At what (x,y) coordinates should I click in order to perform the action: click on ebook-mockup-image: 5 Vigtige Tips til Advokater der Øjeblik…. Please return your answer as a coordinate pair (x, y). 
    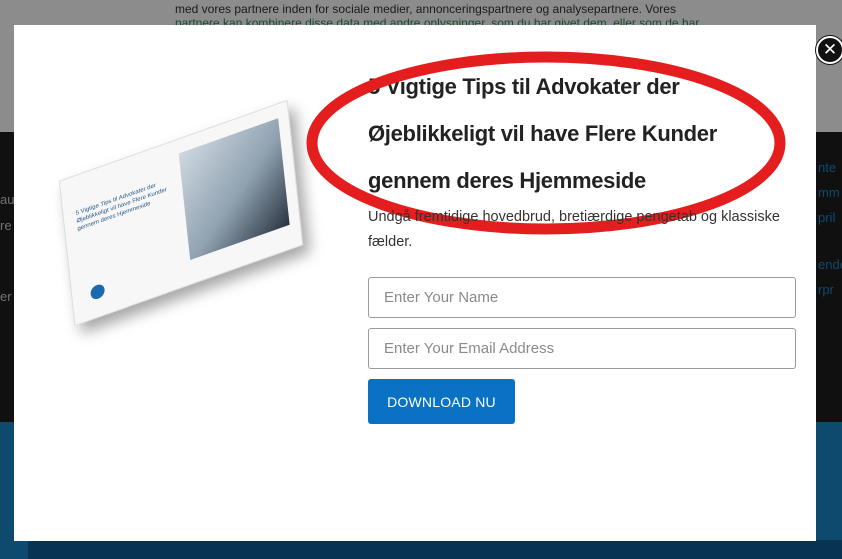
    Looking at the image, I should click on (181, 218).